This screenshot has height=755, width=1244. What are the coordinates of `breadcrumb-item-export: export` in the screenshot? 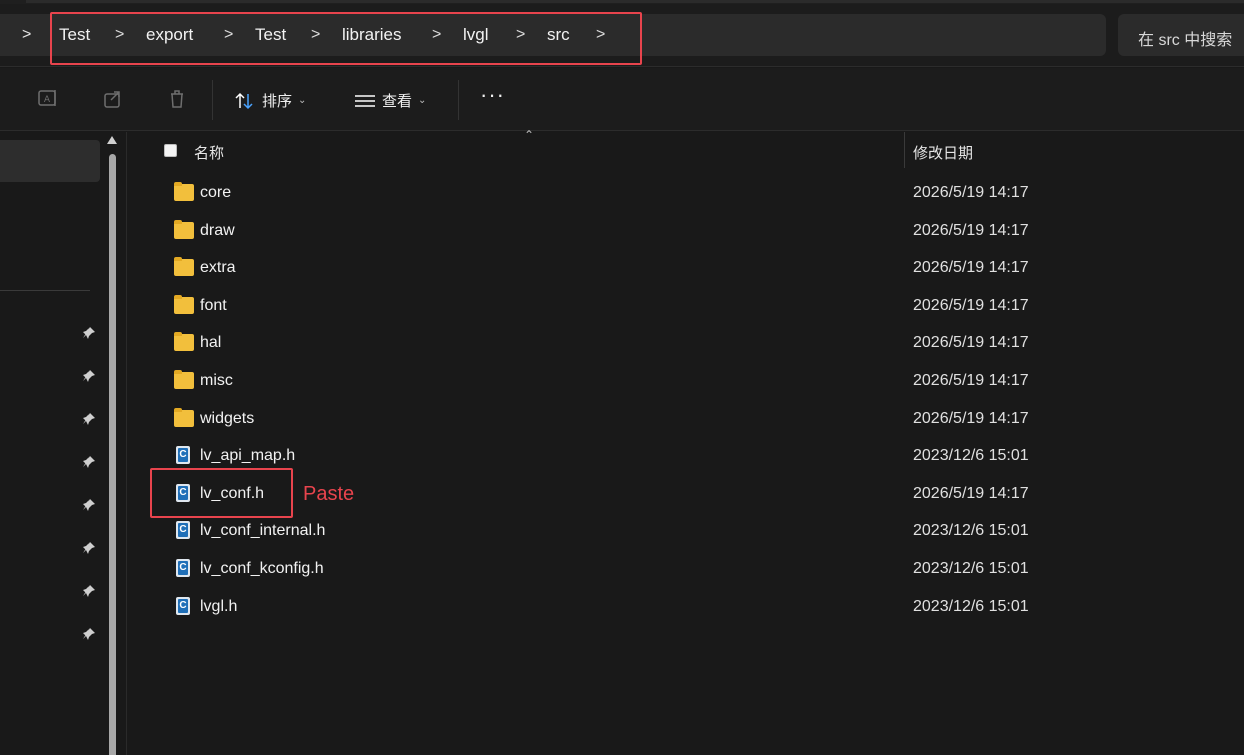 It's located at (169, 35).